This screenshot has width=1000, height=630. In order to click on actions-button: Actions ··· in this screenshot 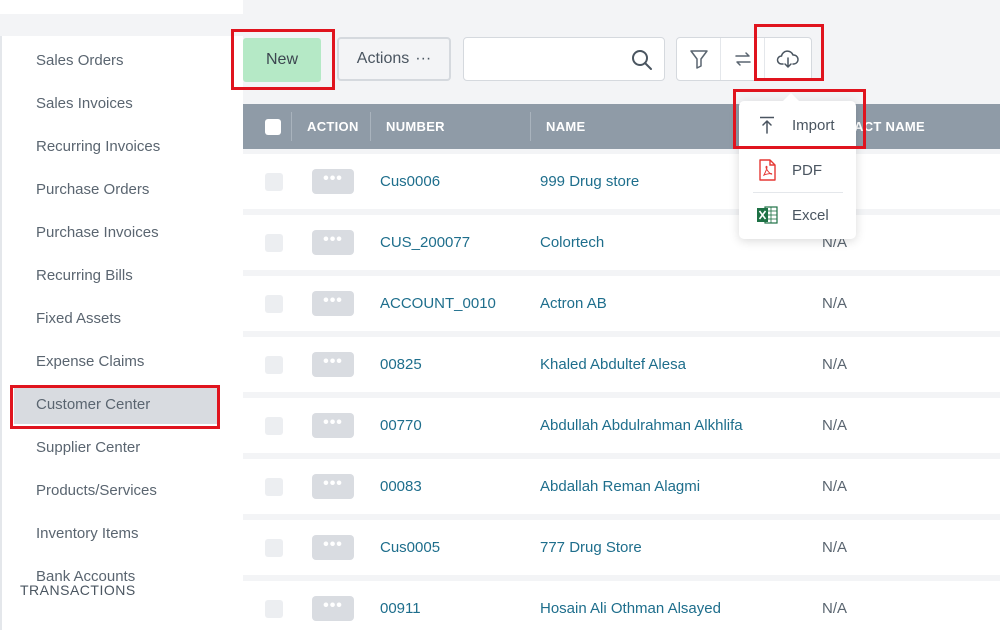, I will do `click(394, 59)`.